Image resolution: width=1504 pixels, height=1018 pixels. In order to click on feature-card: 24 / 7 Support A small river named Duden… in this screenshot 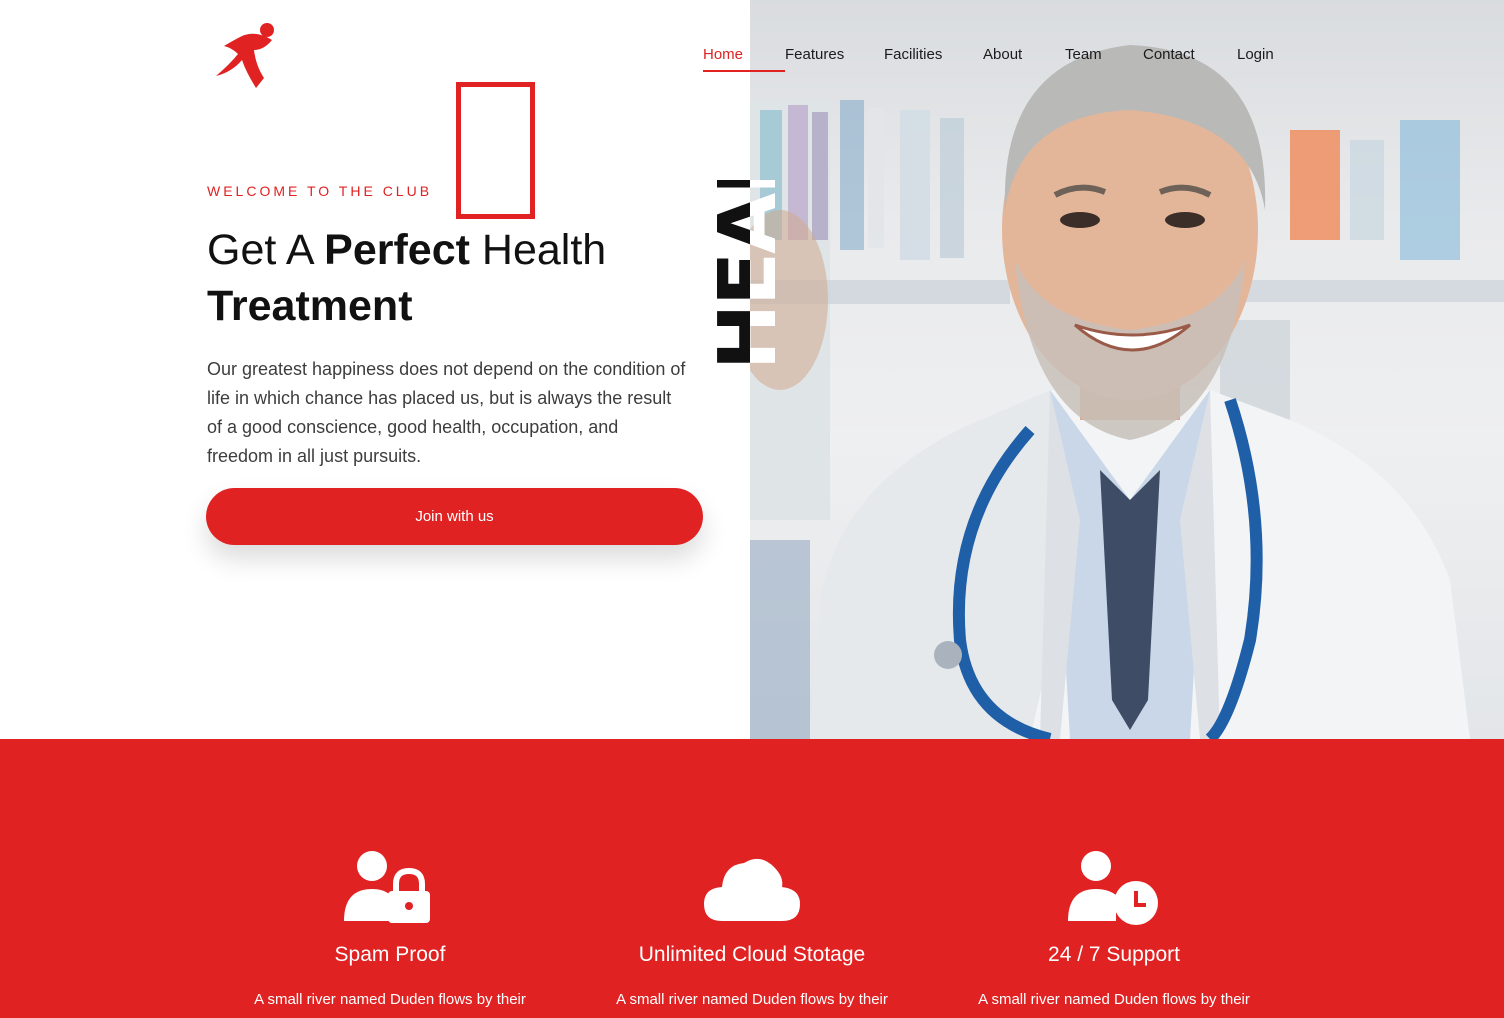, I will do `click(1114, 873)`.